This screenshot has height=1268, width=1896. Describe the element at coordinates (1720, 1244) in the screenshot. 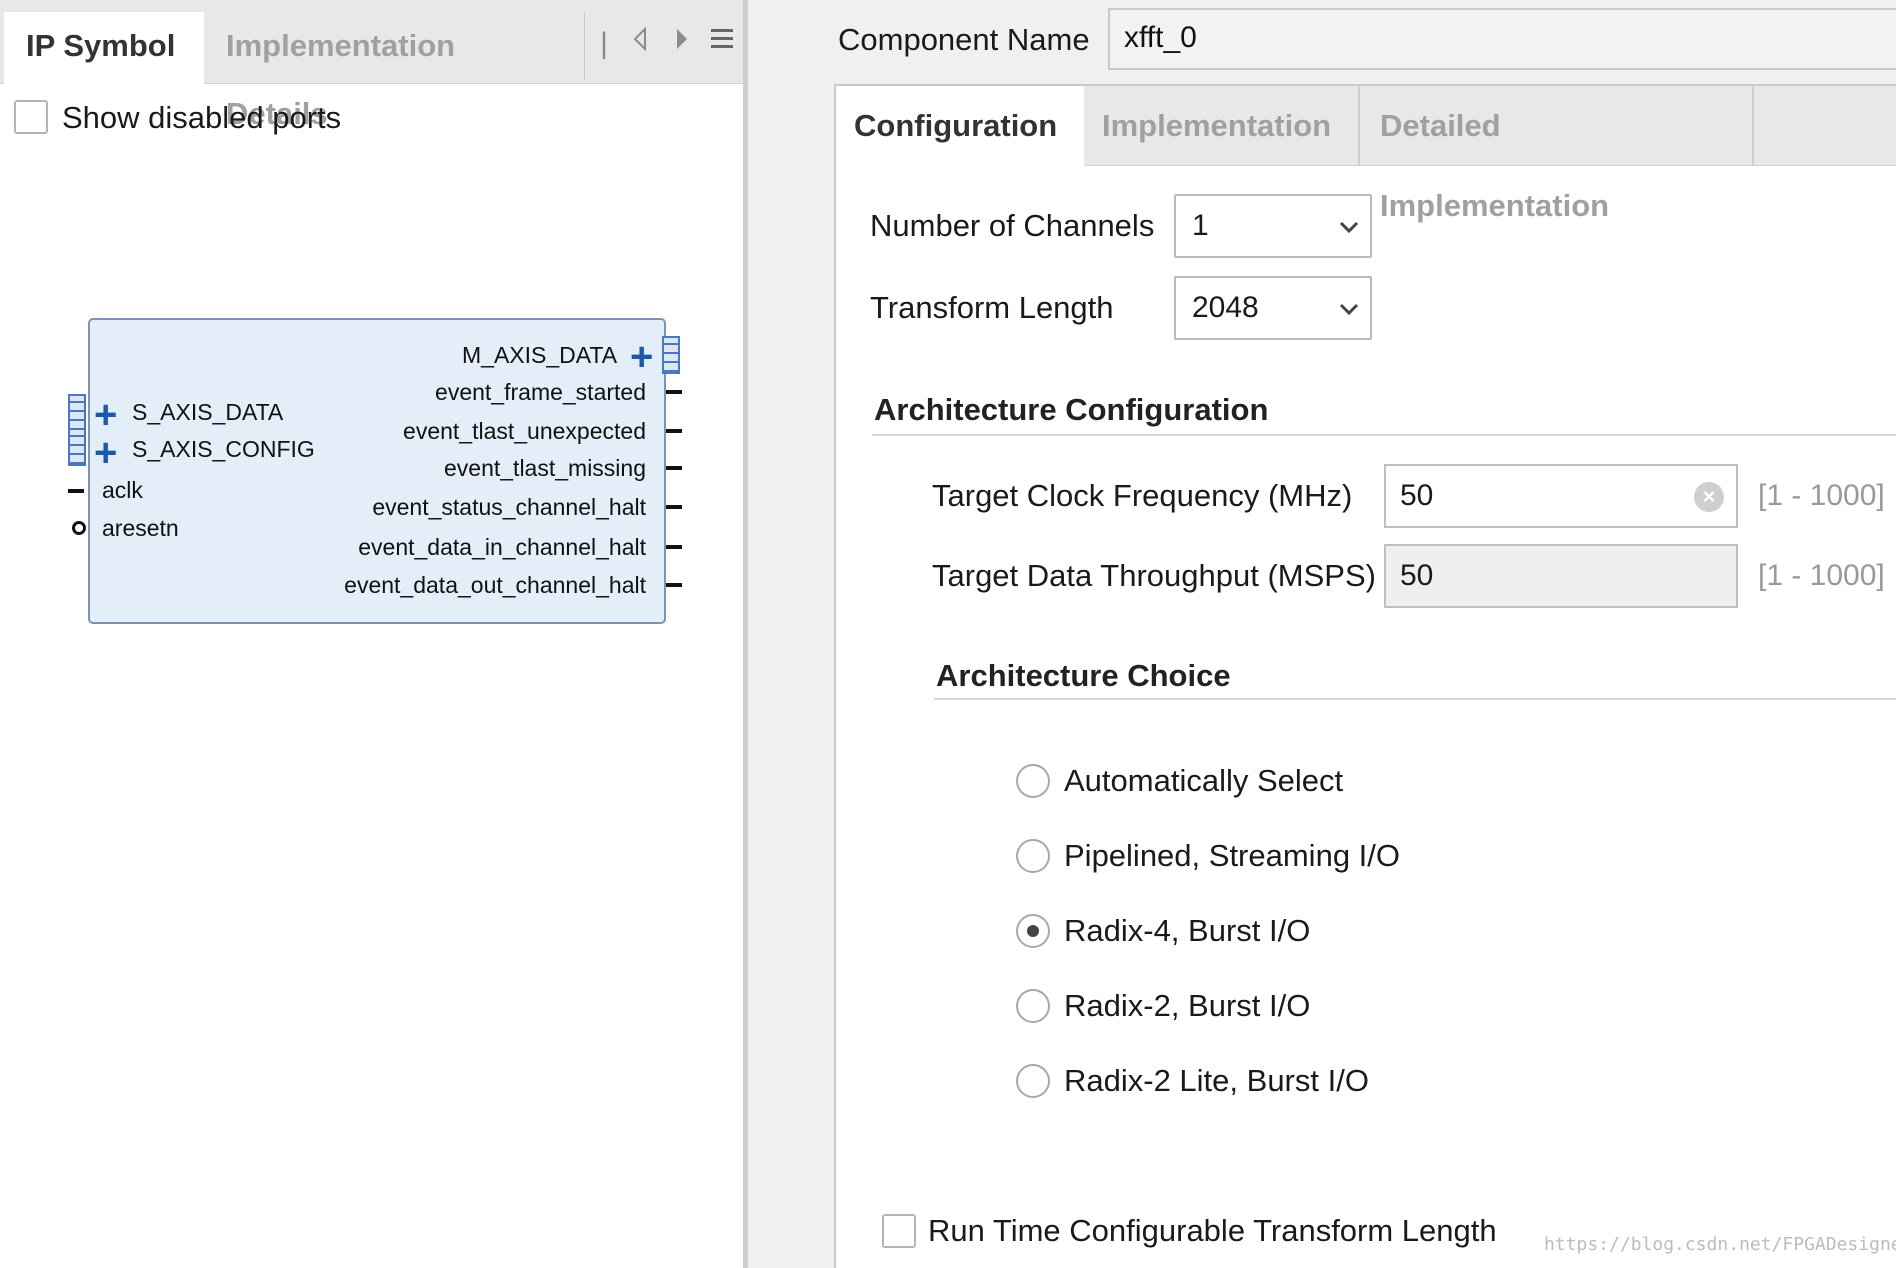

I see `watermark: https://blog.csdn.net/FPGADesigner` at that location.